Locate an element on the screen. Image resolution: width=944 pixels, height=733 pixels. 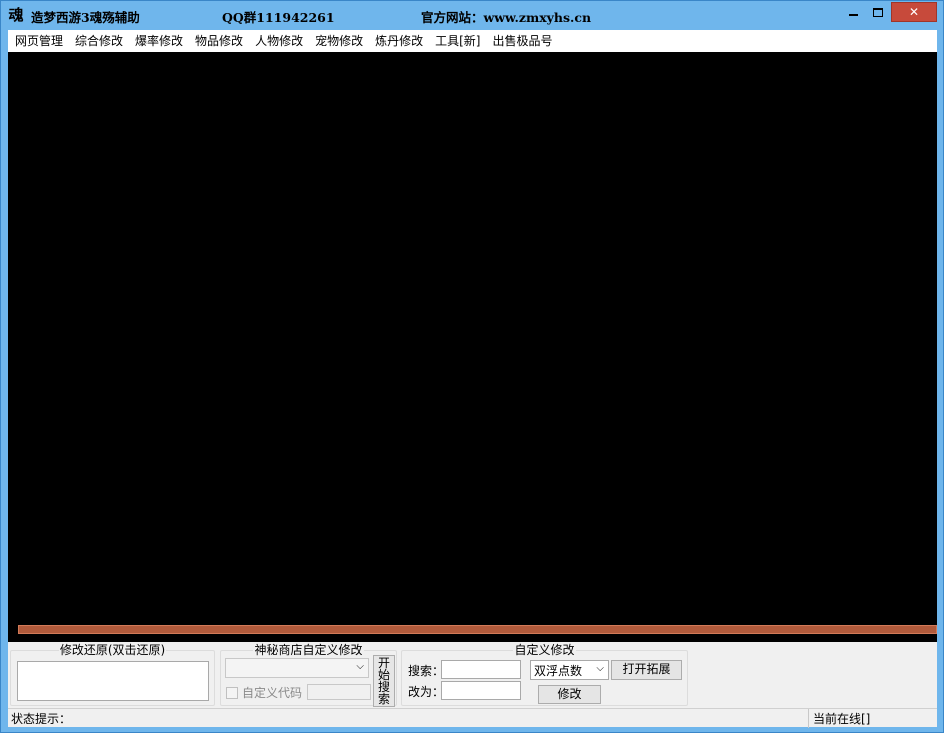
maximize-button is located at coordinates (878, 12).